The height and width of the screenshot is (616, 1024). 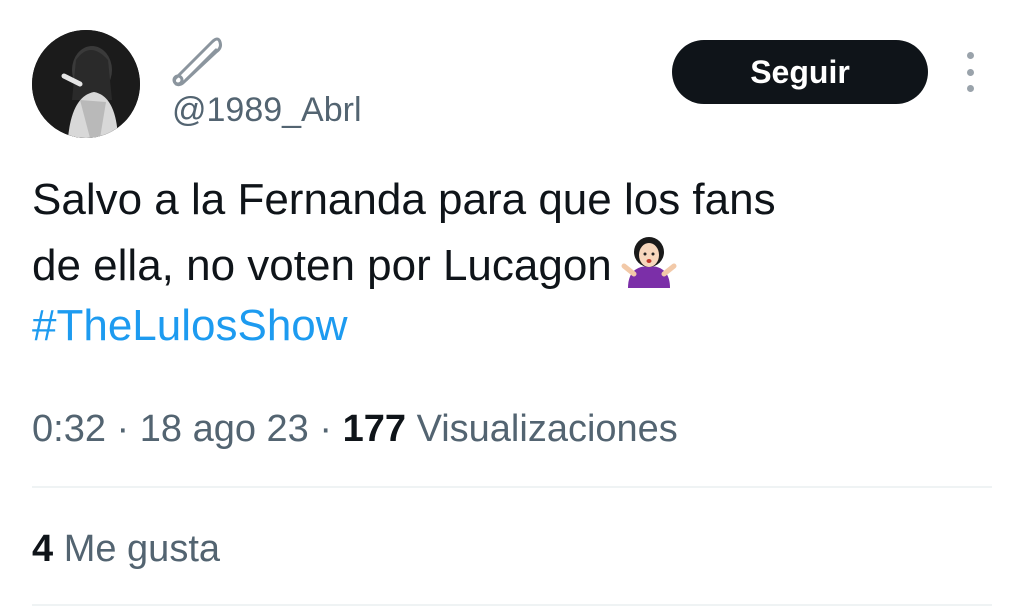 What do you see at coordinates (547, 429) in the screenshot?
I see `views-label: Visualizaciones` at bounding box center [547, 429].